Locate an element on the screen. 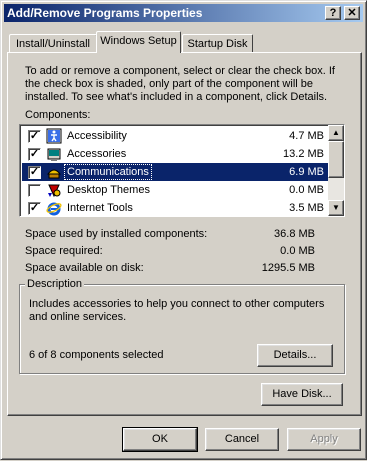 The width and height of the screenshot is (367, 461). accessibility-checkbox: ✓ is located at coordinates (34, 136).